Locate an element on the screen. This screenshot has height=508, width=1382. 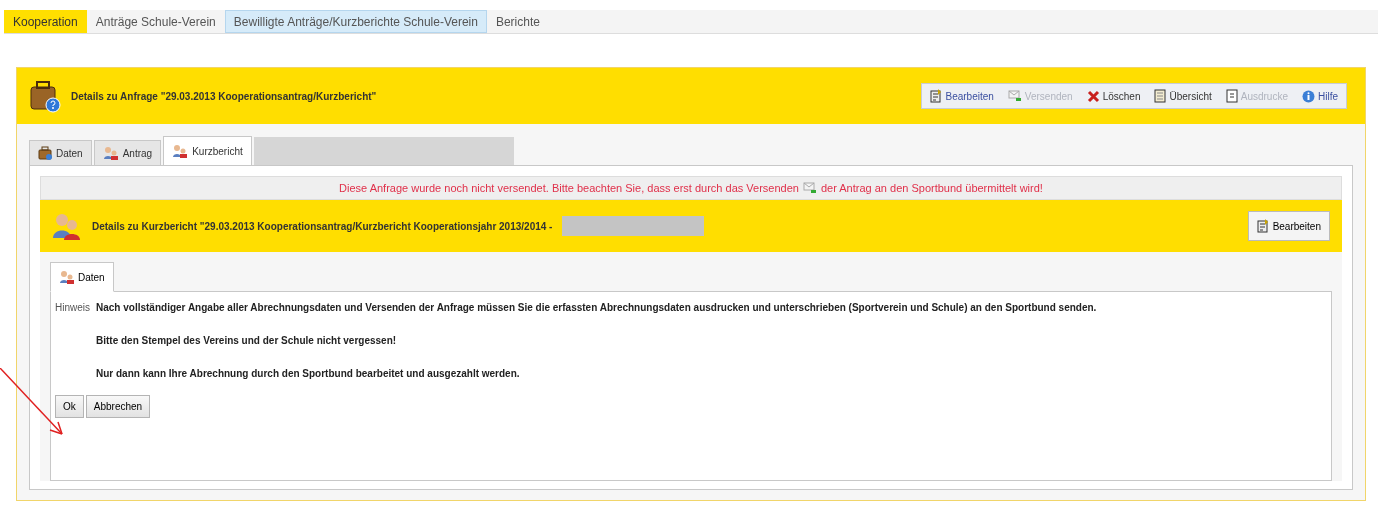
toolbar-button: Löschen is located at coordinates (1113, 96).